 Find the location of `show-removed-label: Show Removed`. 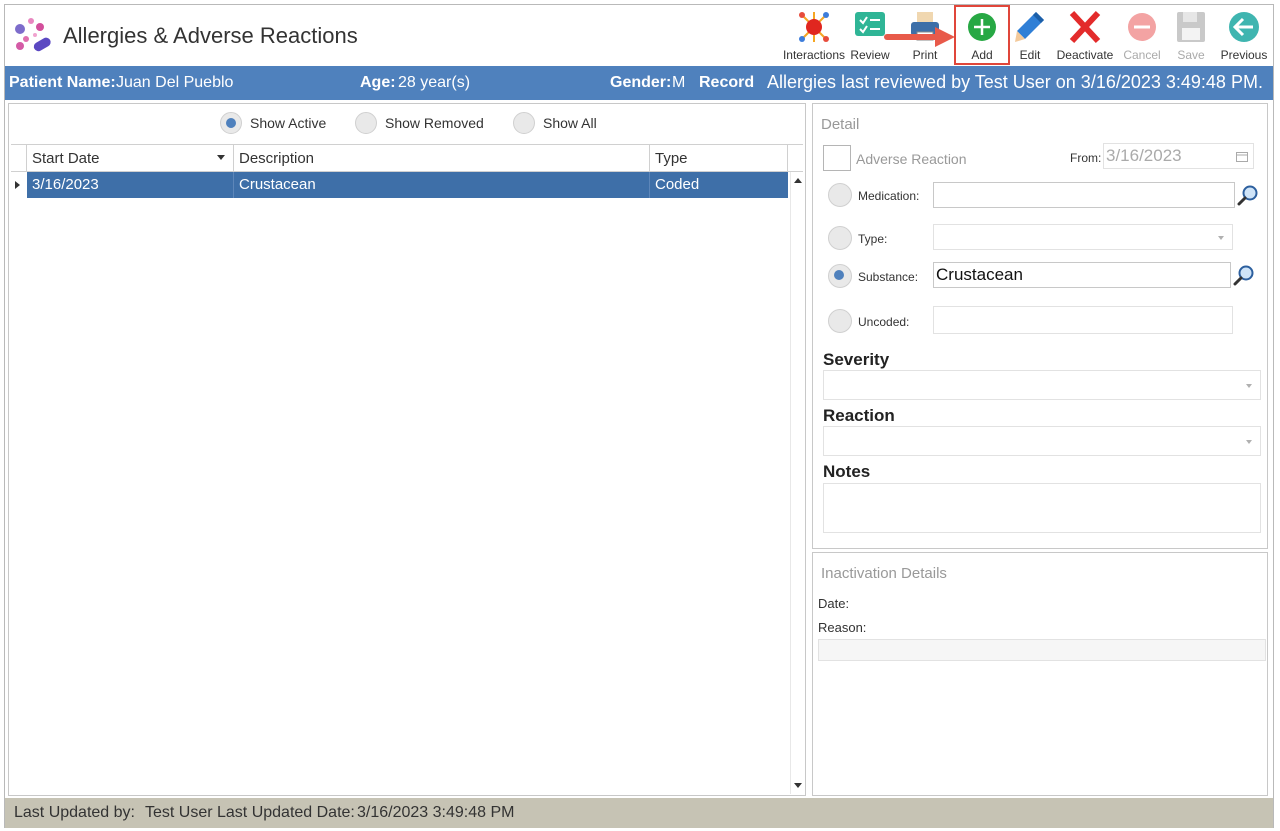

show-removed-label: Show Removed is located at coordinates (434, 123).